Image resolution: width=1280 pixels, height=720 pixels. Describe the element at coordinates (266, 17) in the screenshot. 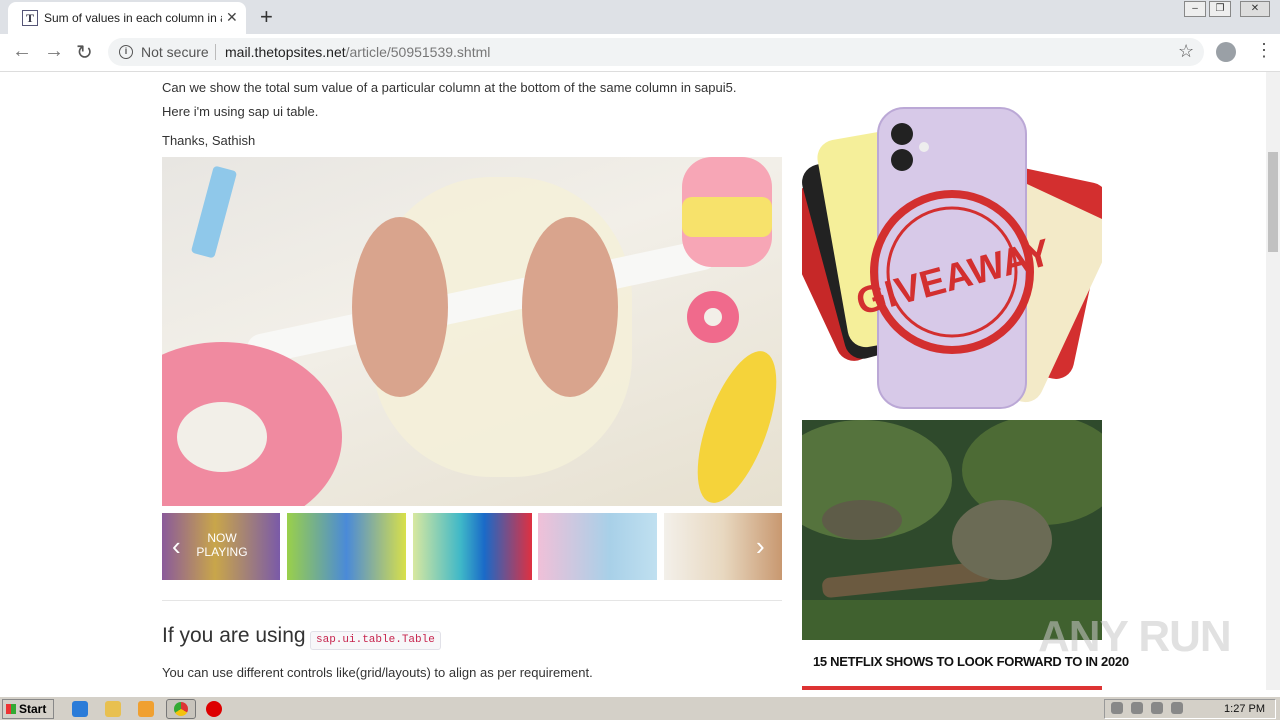

I see `new-tab-button: +` at that location.